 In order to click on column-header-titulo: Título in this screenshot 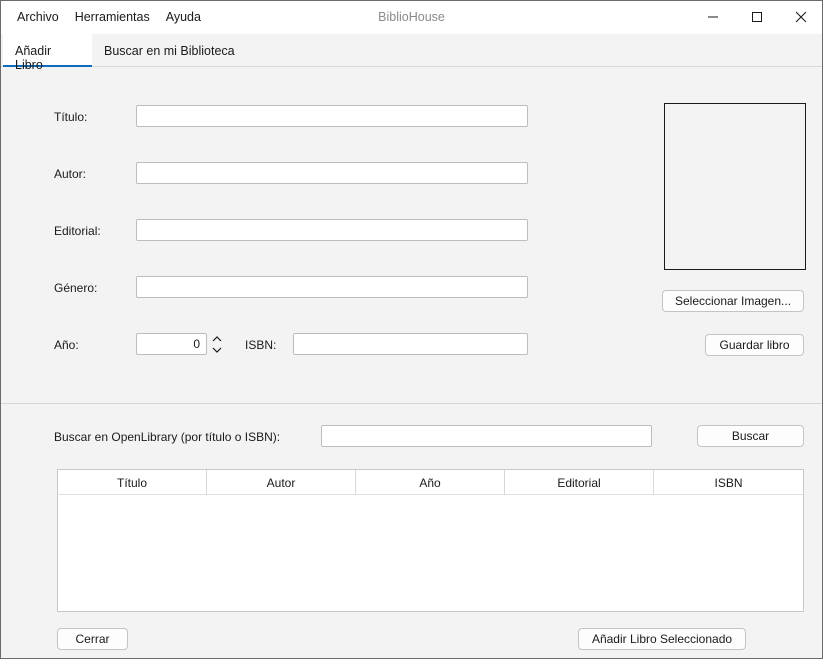, I will do `click(132, 482)`.